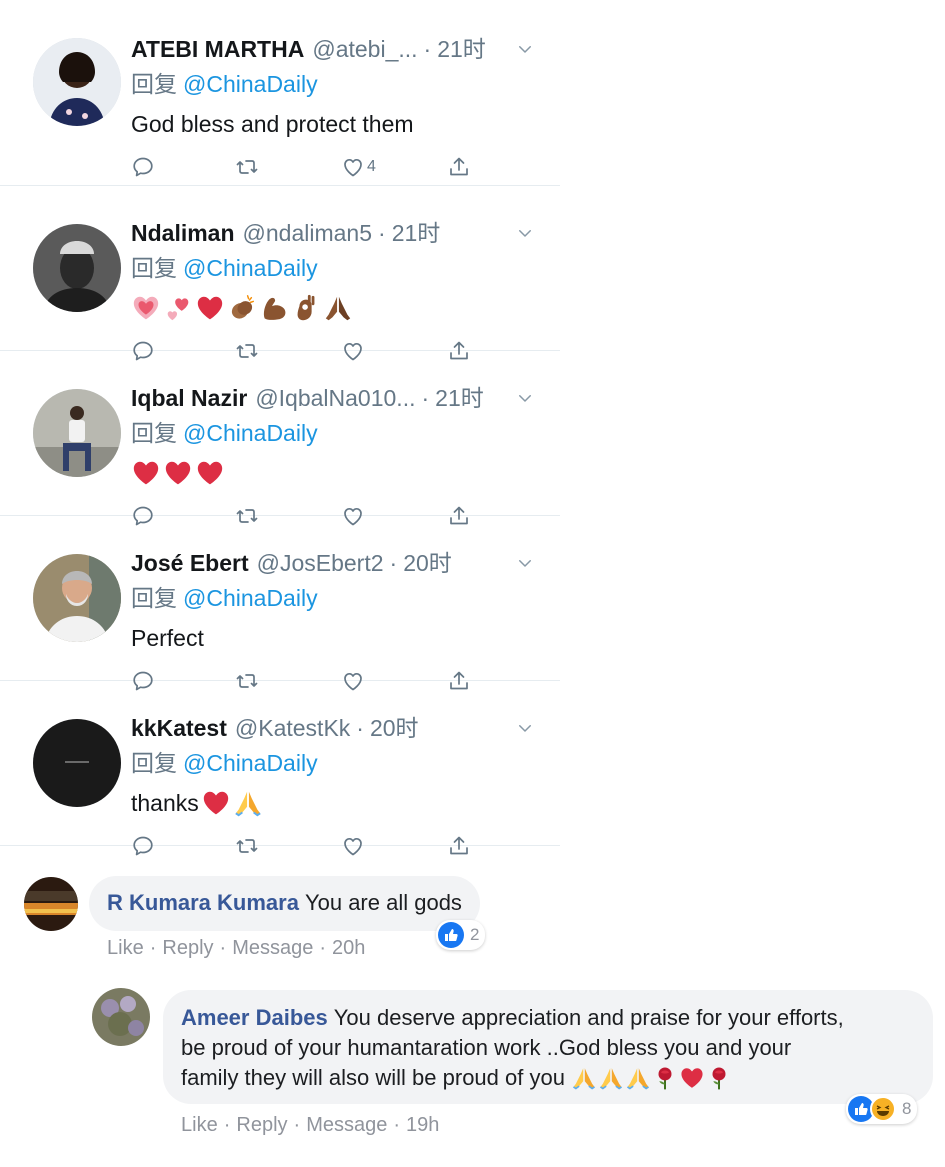 The width and height of the screenshot is (945, 1167). Describe the element at coordinates (203, 902) in the screenshot. I see `commenter-name: R Kumara Kumara` at that location.